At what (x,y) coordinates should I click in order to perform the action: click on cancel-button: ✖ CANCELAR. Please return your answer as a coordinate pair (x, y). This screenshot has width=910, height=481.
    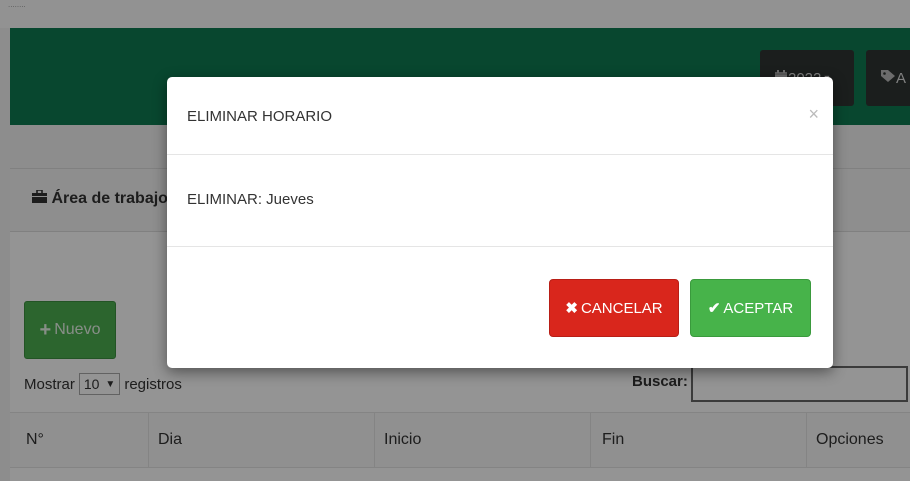
    Looking at the image, I should click on (614, 308).